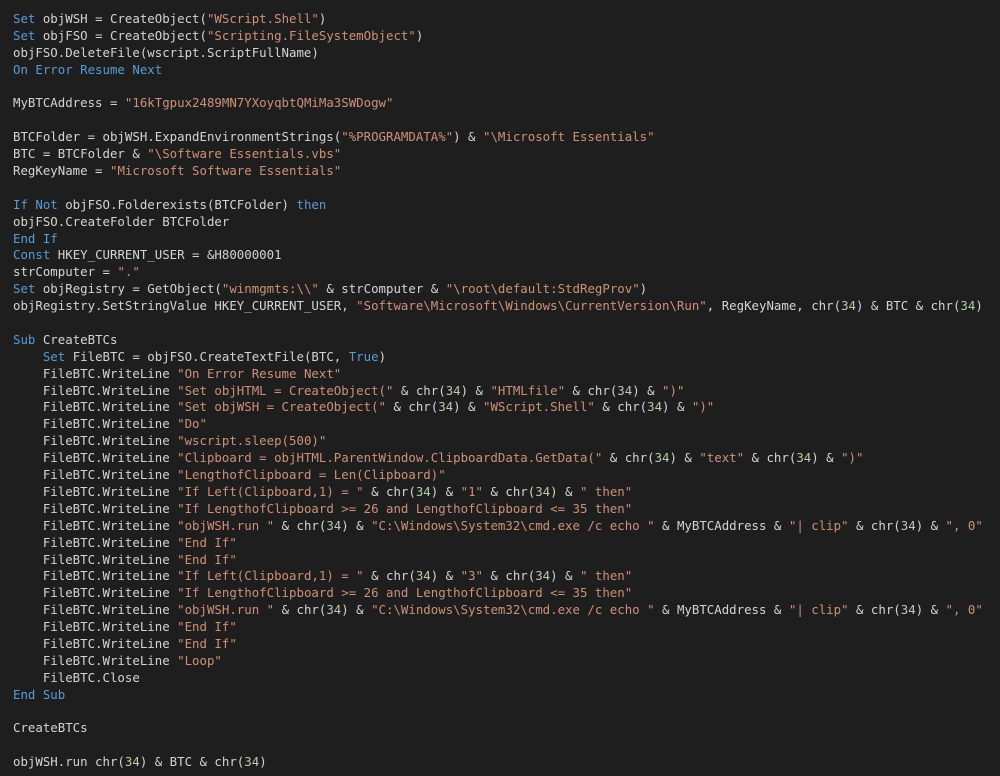 This screenshot has width=1000, height=776. Describe the element at coordinates (192, 762) in the screenshot. I see `code-text: ) & BTC & chr(` at that location.